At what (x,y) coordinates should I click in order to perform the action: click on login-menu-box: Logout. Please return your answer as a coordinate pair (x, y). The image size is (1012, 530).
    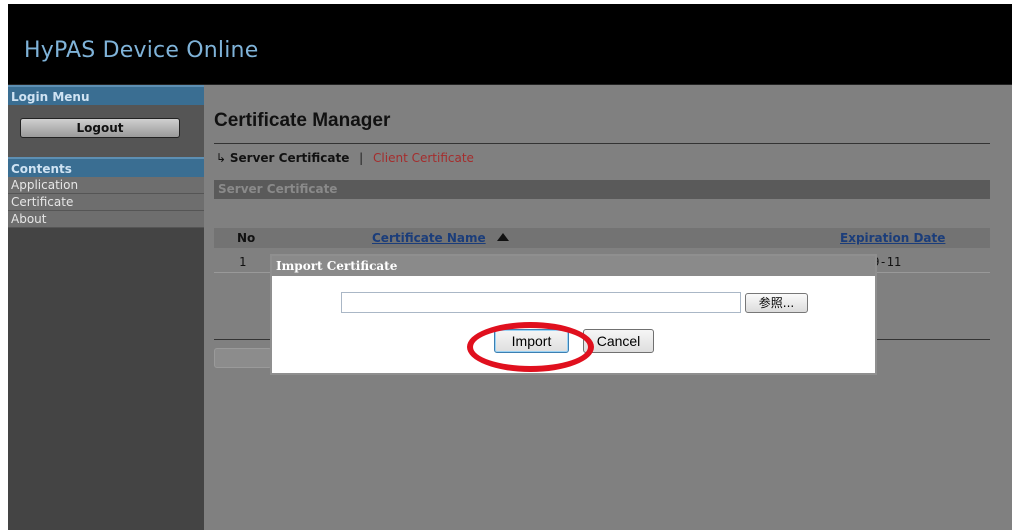
    Looking at the image, I should click on (106, 131).